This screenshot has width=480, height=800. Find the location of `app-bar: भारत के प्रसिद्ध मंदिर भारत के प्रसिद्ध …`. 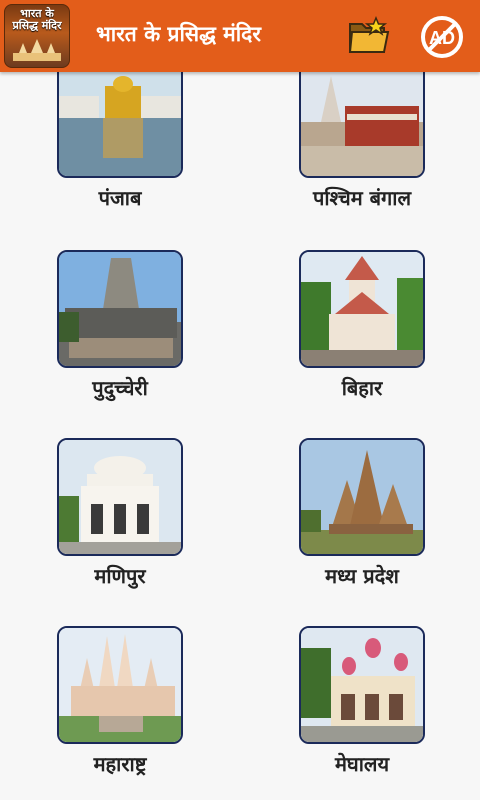

app-bar: भारत के प्रसिद्ध मंदिर भारत के प्रसिद्ध … is located at coordinates (240, 36).